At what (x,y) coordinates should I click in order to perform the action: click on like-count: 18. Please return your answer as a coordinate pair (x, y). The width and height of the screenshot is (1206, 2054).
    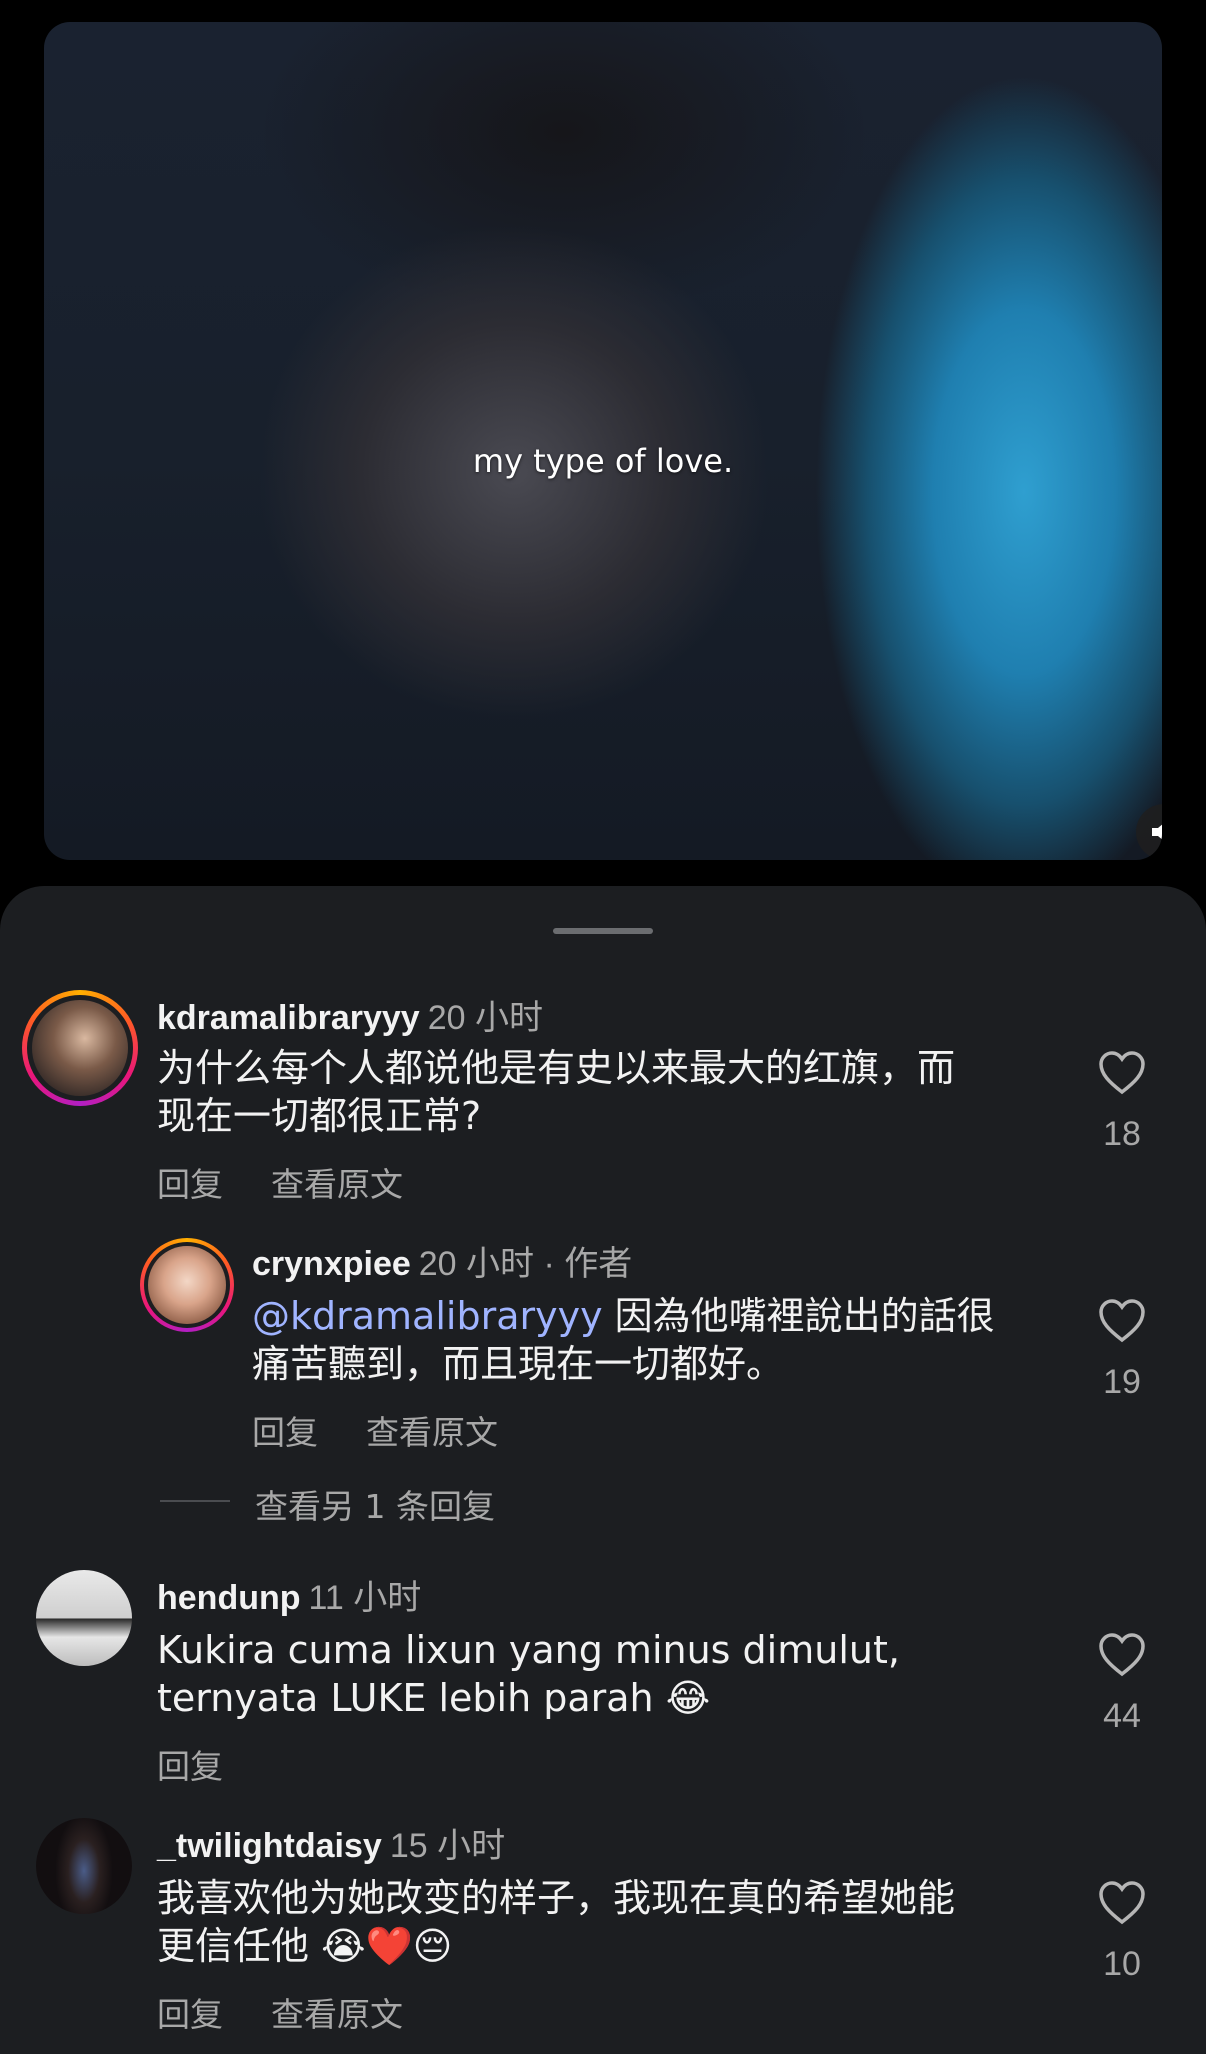
    Looking at the image, I should click on (1122, 1134).